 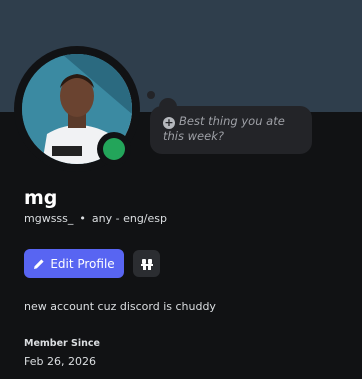 What do you see at coordinates (41, 198) in the screenshot?
I see `display-name: mg` at bounding box center [41, 198].